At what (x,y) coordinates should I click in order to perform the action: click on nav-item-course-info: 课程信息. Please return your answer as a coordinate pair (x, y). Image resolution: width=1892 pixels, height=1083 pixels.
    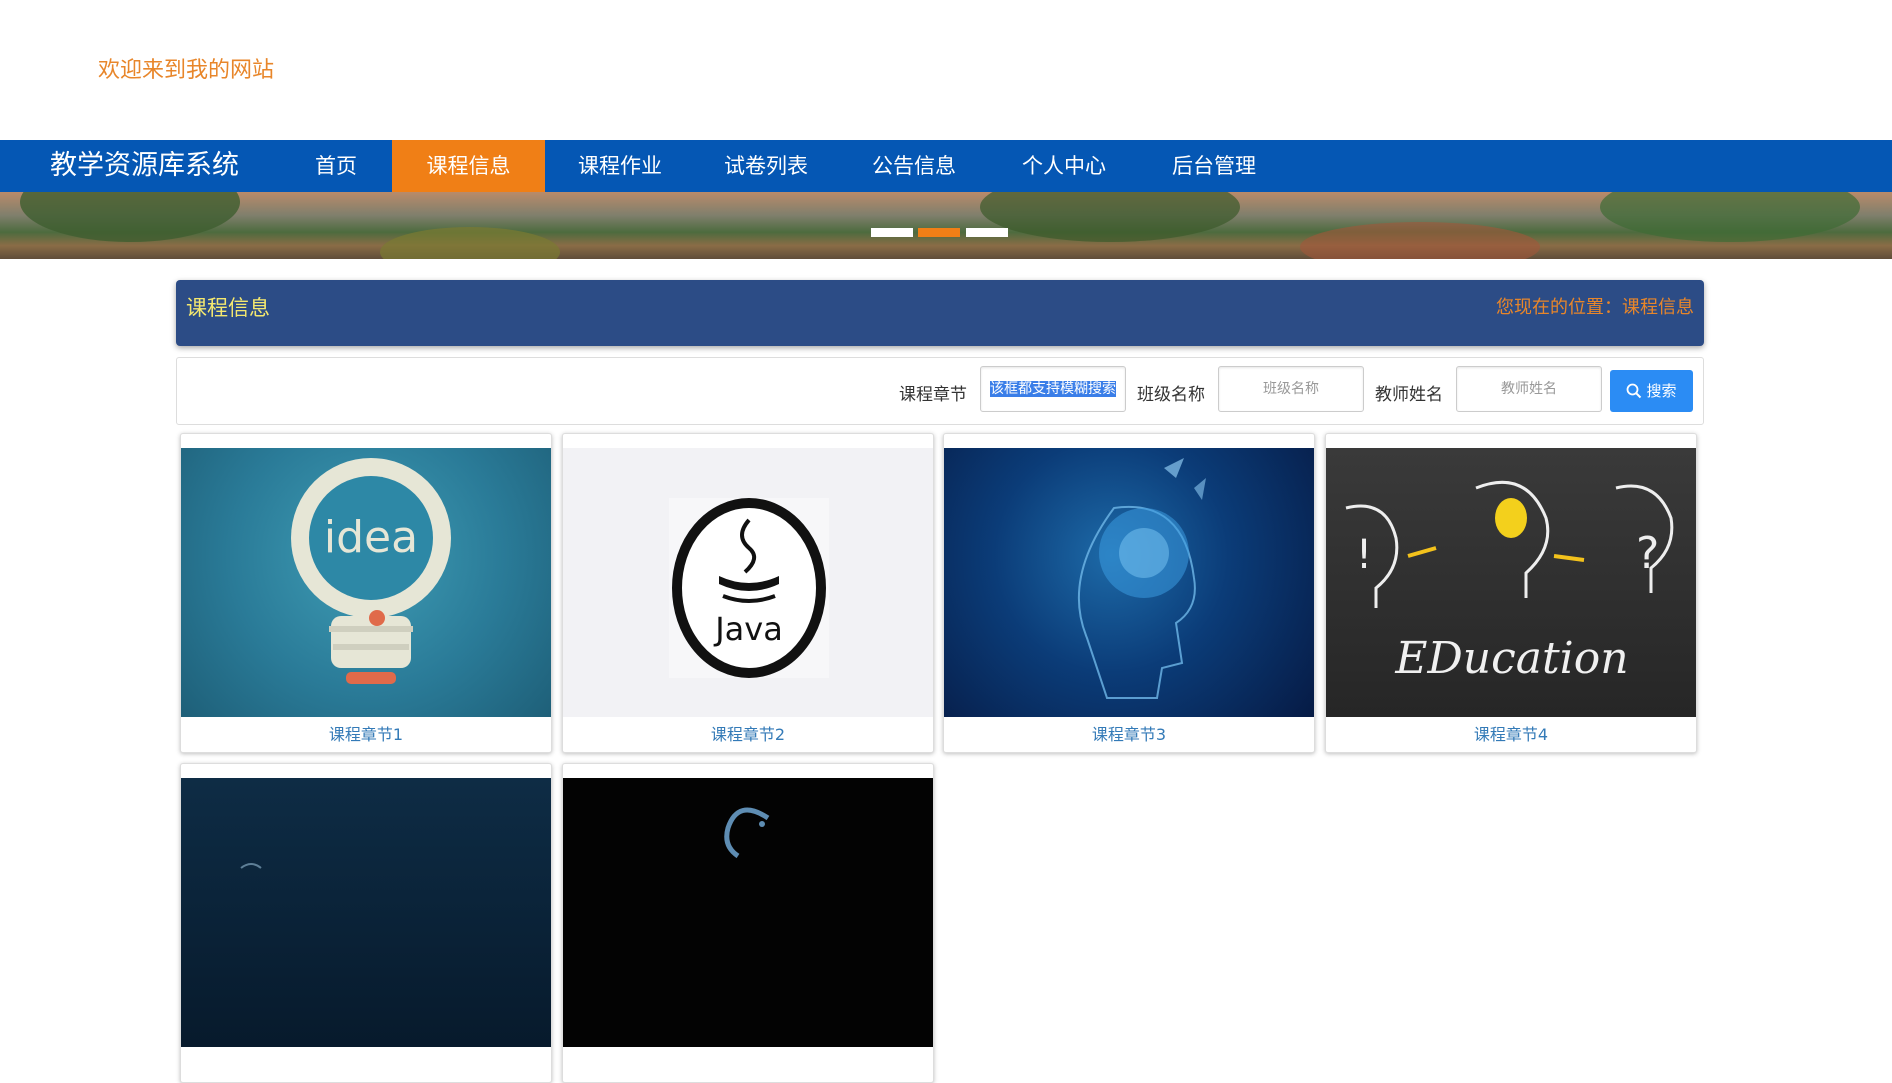
    Looking at the image, I should click on (468, 166).